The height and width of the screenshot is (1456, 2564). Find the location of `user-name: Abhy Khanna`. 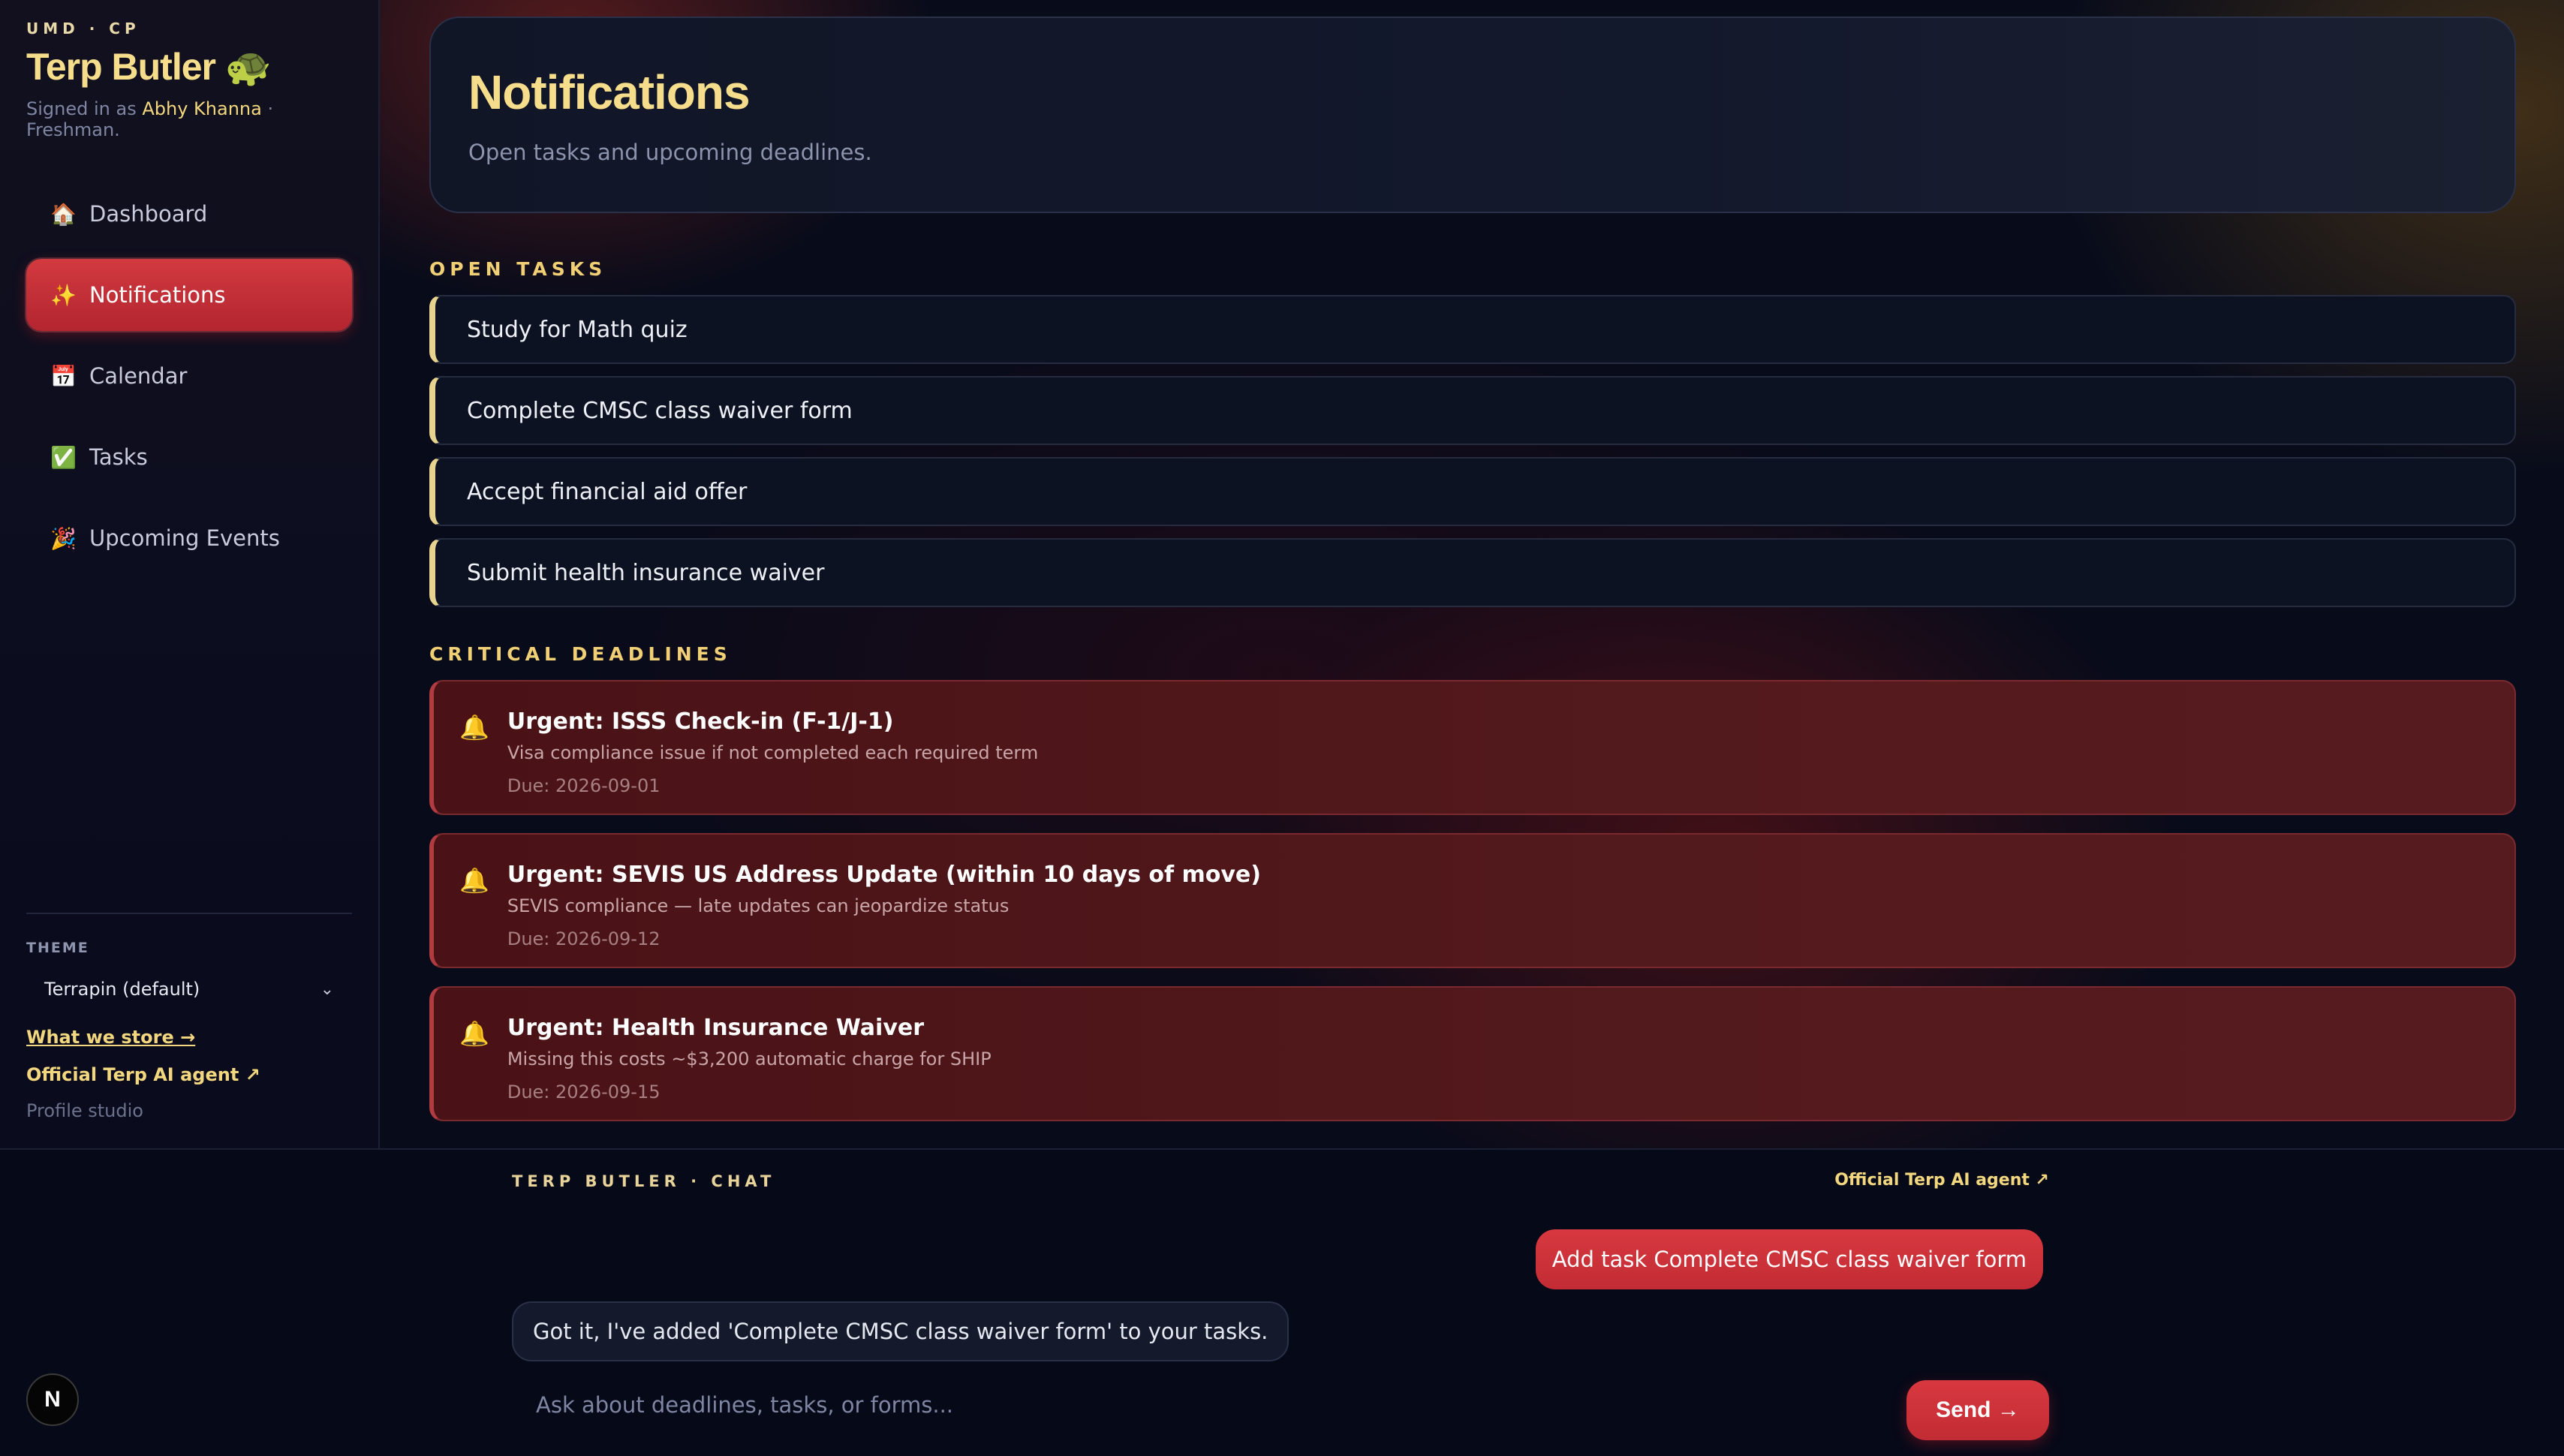

user-name: Abhy Khanna is located at coordinates (202, 108).